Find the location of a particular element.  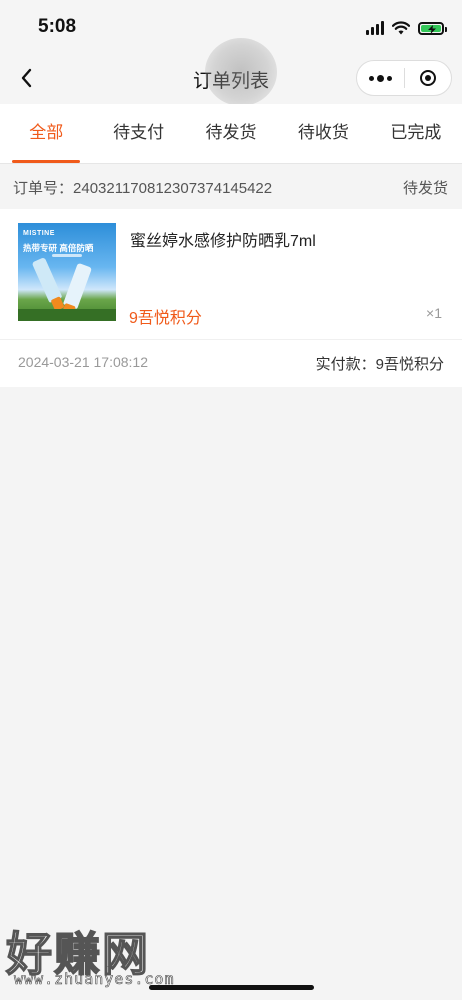

tab-pending-shipment: 待发货 is located at coordinates (231, 133).